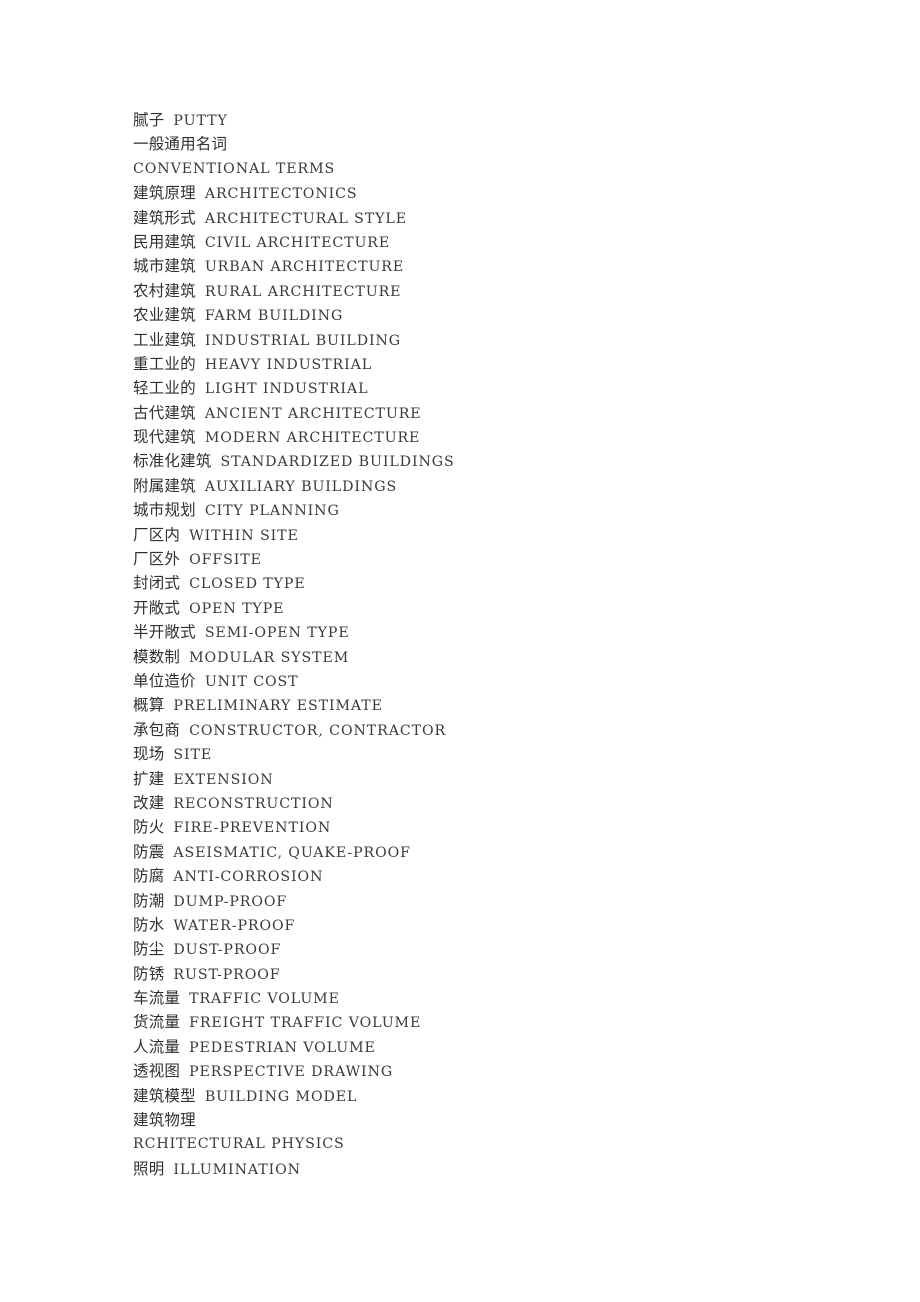 Image resolution: width=920 pixels, height=1302 pixels. I want to click on glossary-term-chinese: 半开敞式, so click(164, 632).